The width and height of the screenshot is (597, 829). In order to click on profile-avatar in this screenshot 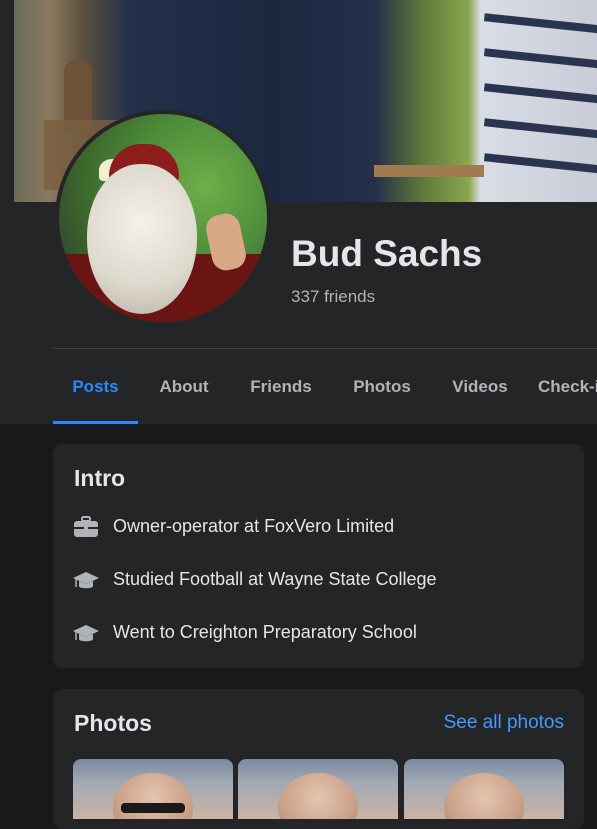, I will do `click(163, 218)`.